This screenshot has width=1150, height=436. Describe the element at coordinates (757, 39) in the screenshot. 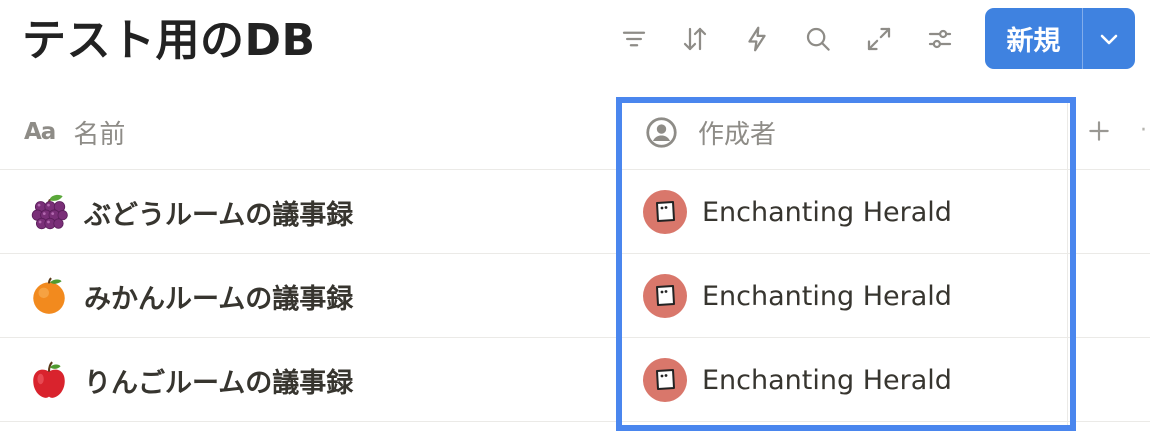

I see `automation-icon` at that location.